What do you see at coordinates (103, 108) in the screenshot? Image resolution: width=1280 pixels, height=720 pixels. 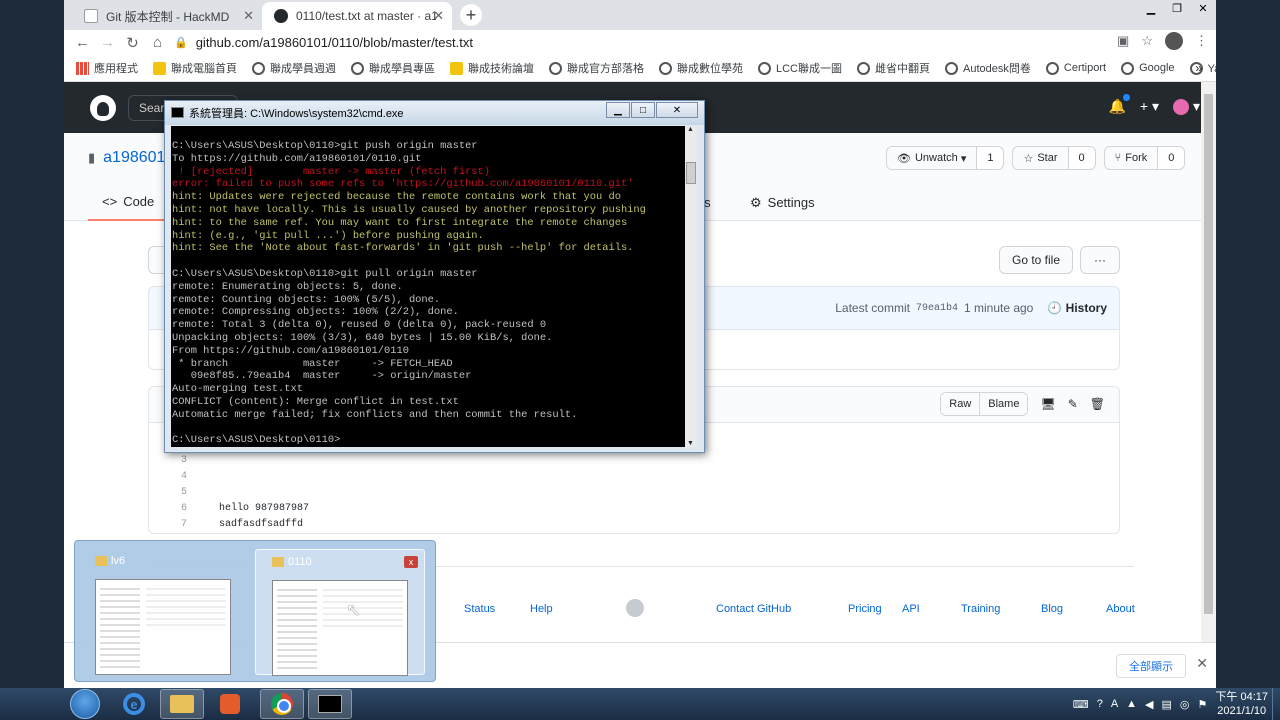 I see `github-logo-icon` at bounding box center [103, 108].